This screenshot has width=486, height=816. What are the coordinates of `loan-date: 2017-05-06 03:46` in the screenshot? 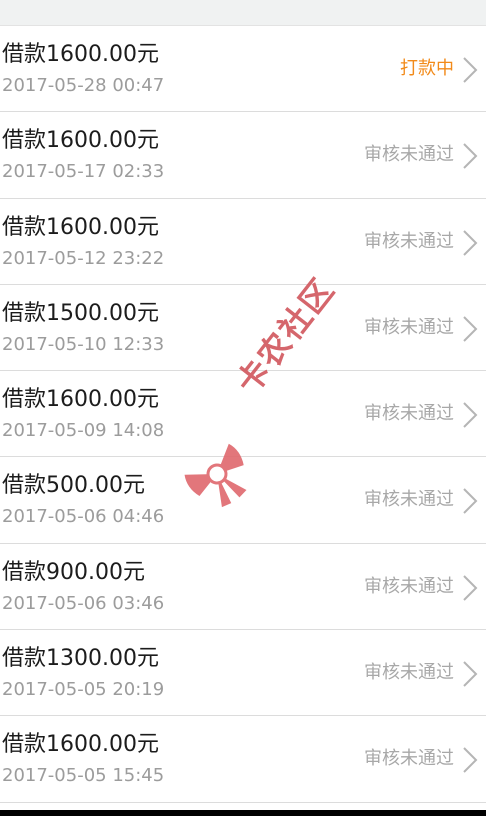 It's located at (83, 603).